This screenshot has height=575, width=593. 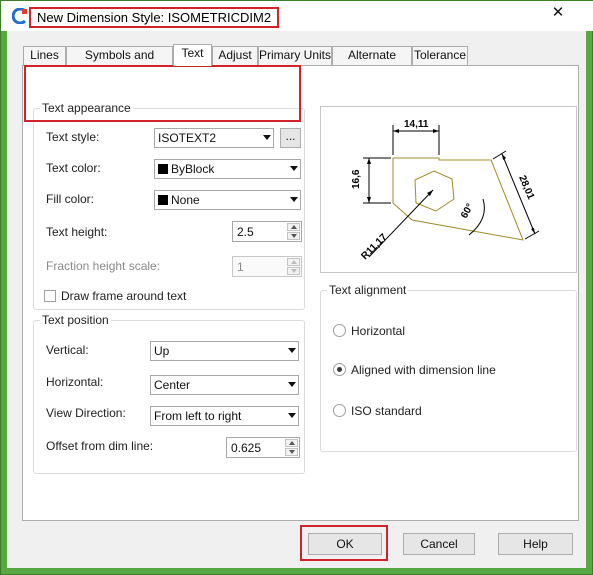 What do you see at coordinates (154, 17) in the screenshot?
I see `window-title: New Dimension Style: ISOMETRICDIM2` at bounding box center [154, 17].